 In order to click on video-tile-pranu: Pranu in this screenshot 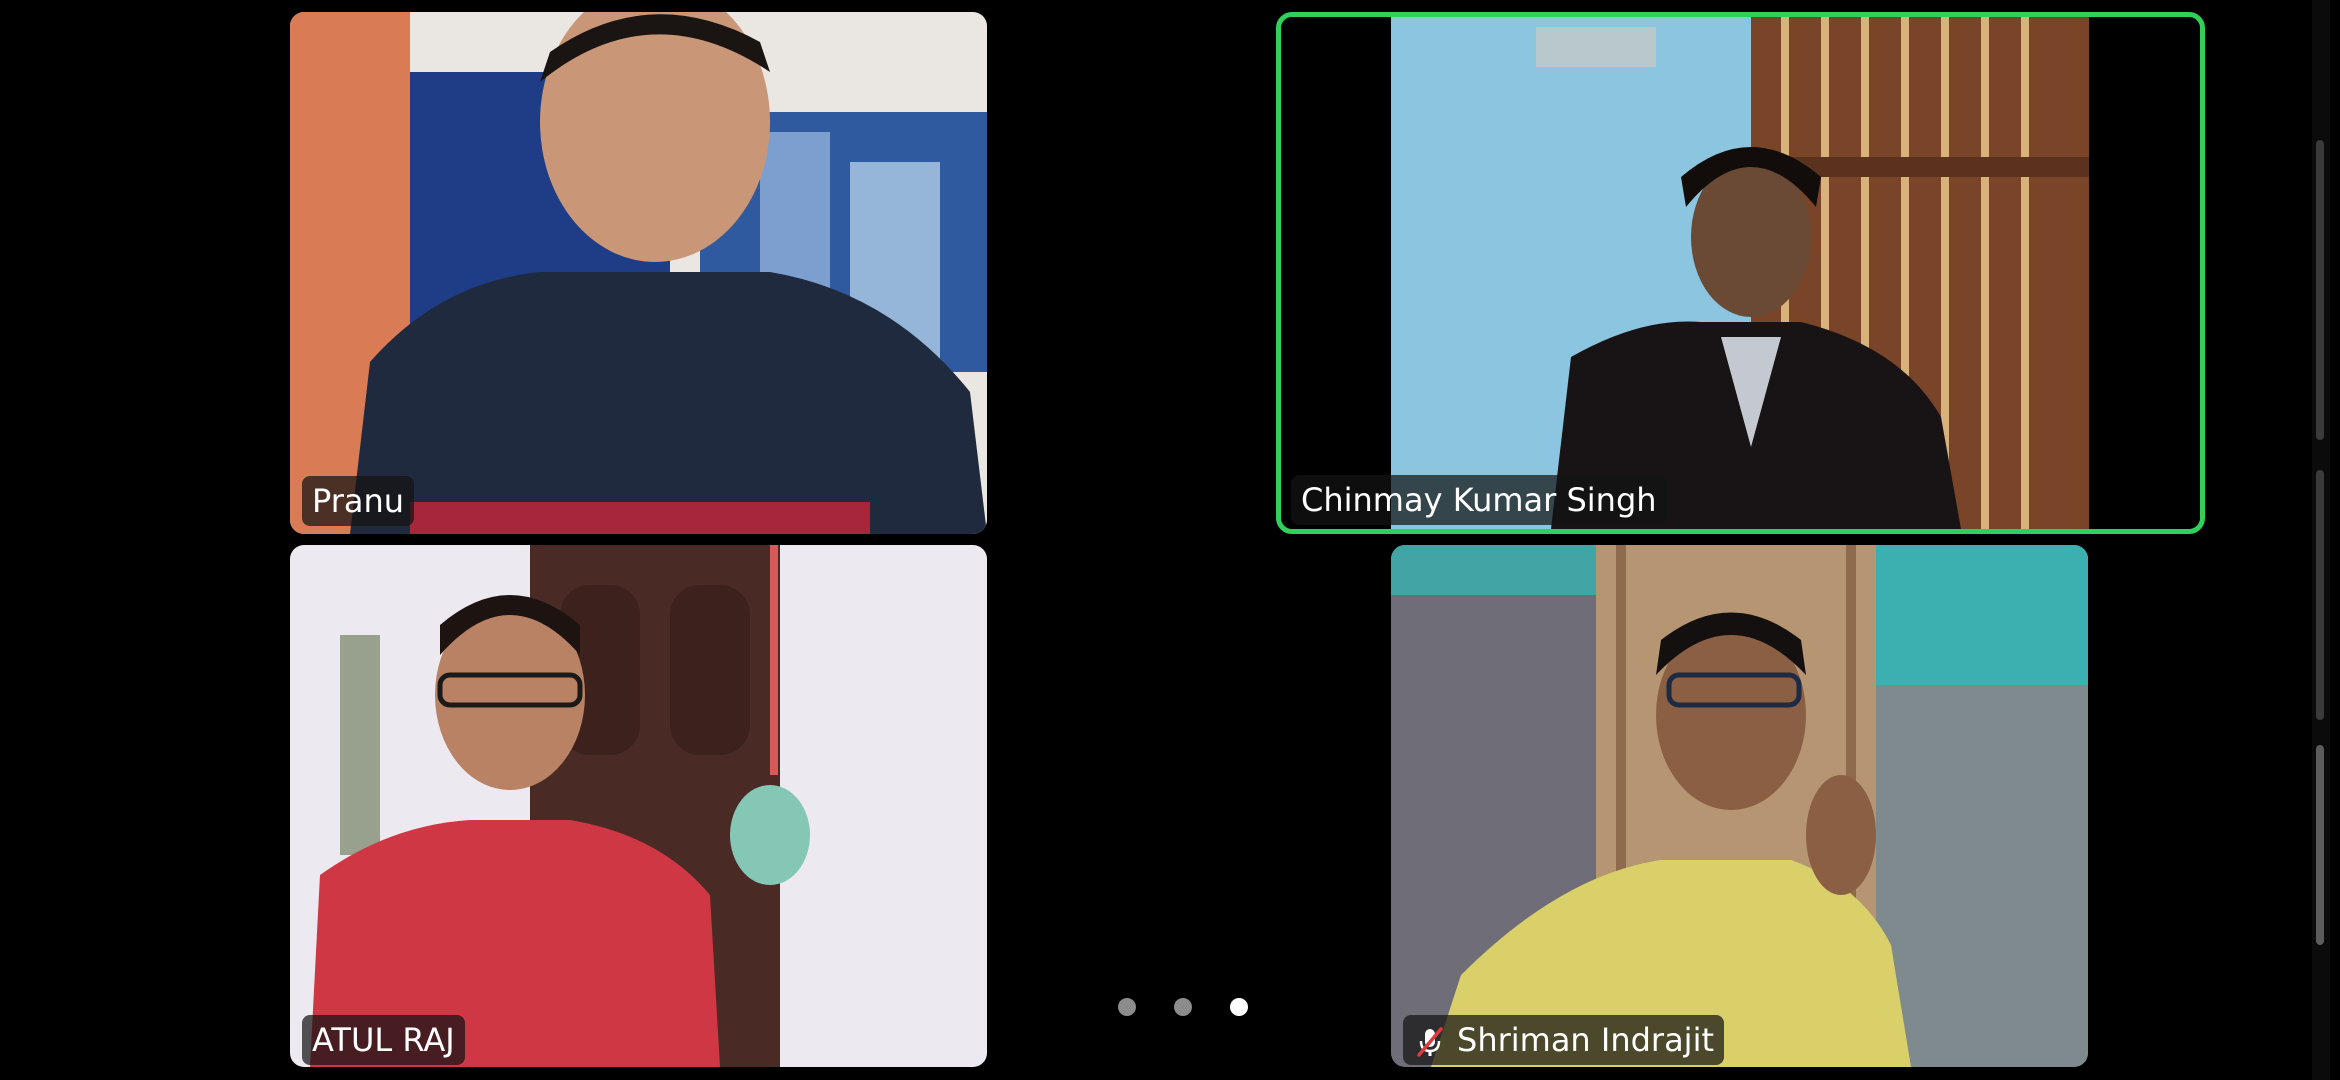, I will do `click(638, 273)`.